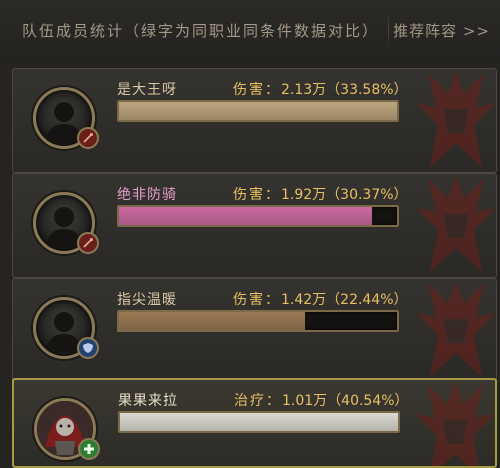 This screenshot has width=500, height=468. What do you see at coordinates (304, 300) in the screenshot?
I see `stat-value: 1.42万` at bounding box center [304, 300].